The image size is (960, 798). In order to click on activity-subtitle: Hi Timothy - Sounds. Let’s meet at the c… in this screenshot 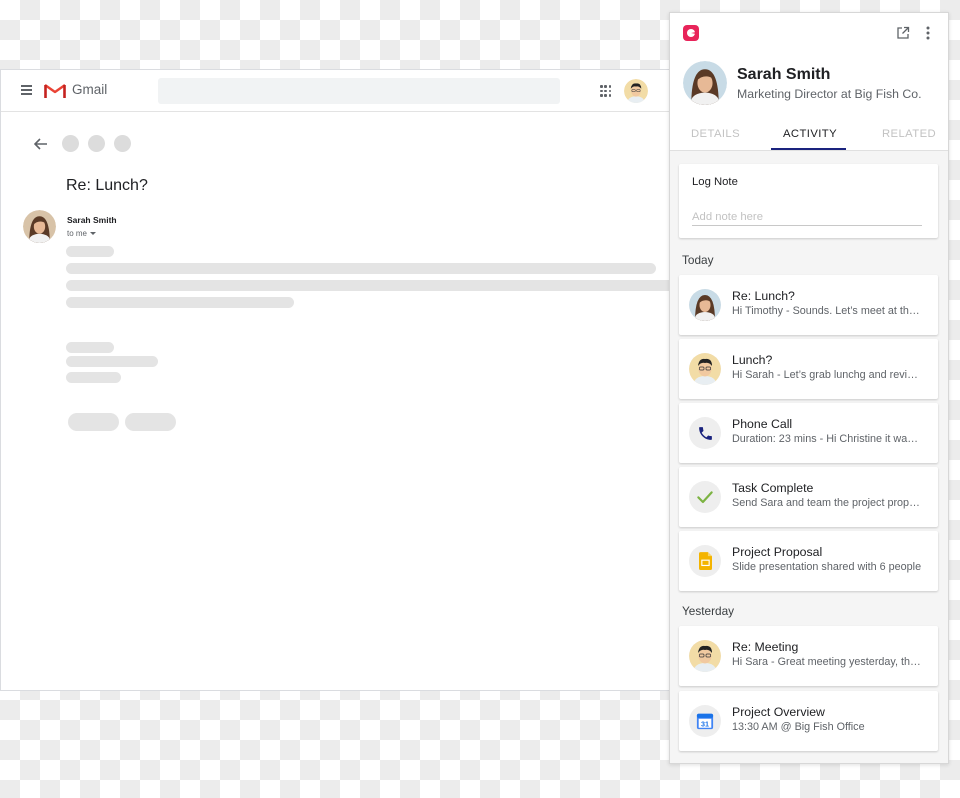, I will do `click(827, 311)`.